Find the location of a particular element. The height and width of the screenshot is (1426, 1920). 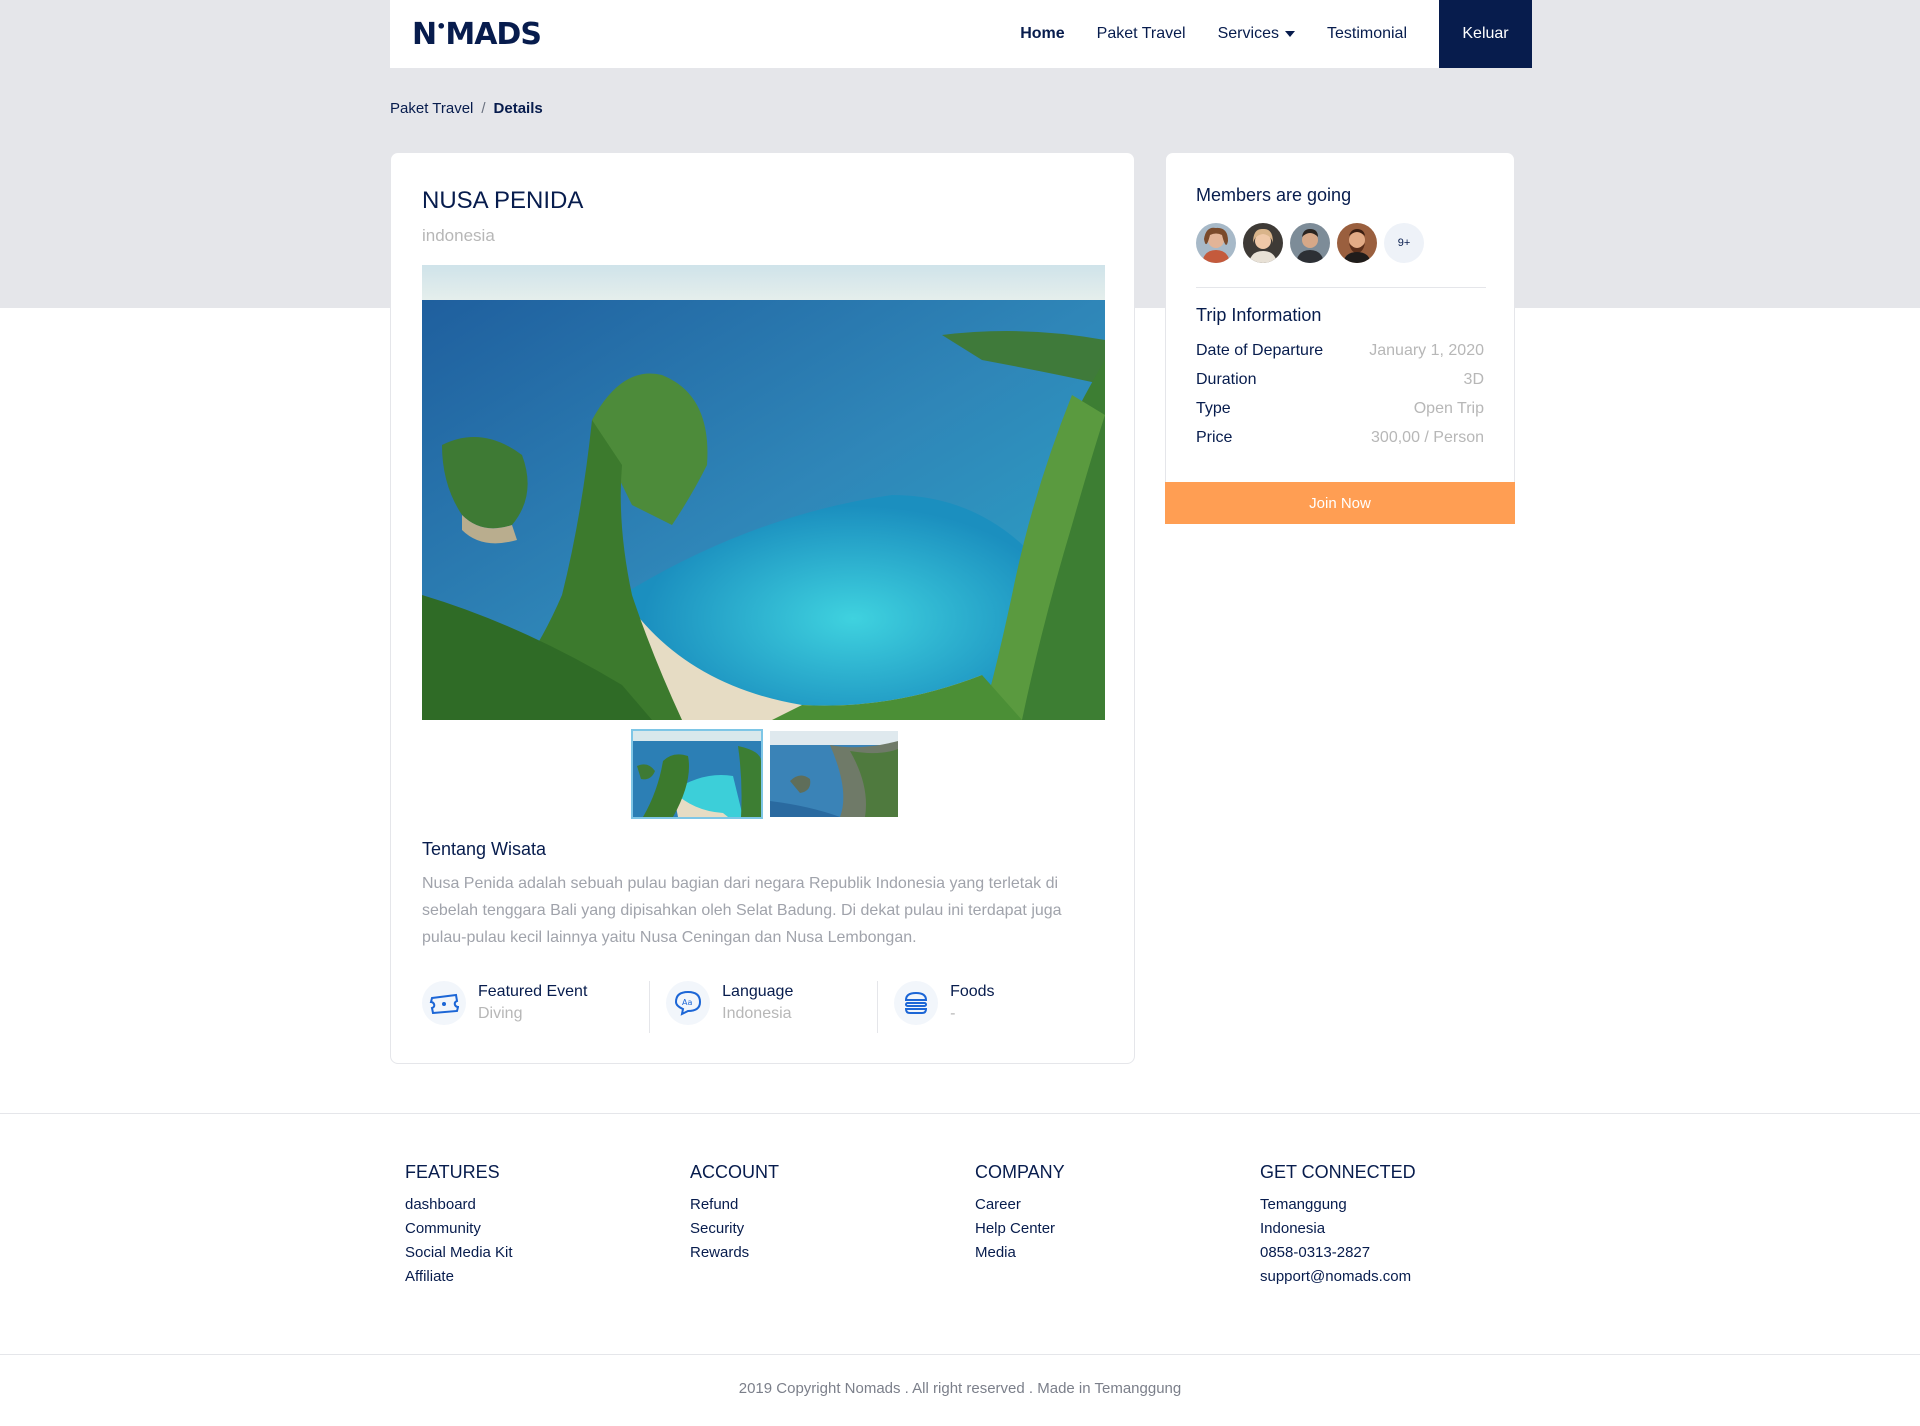

feature-language-title: Language is located at coordinates (758, 991).